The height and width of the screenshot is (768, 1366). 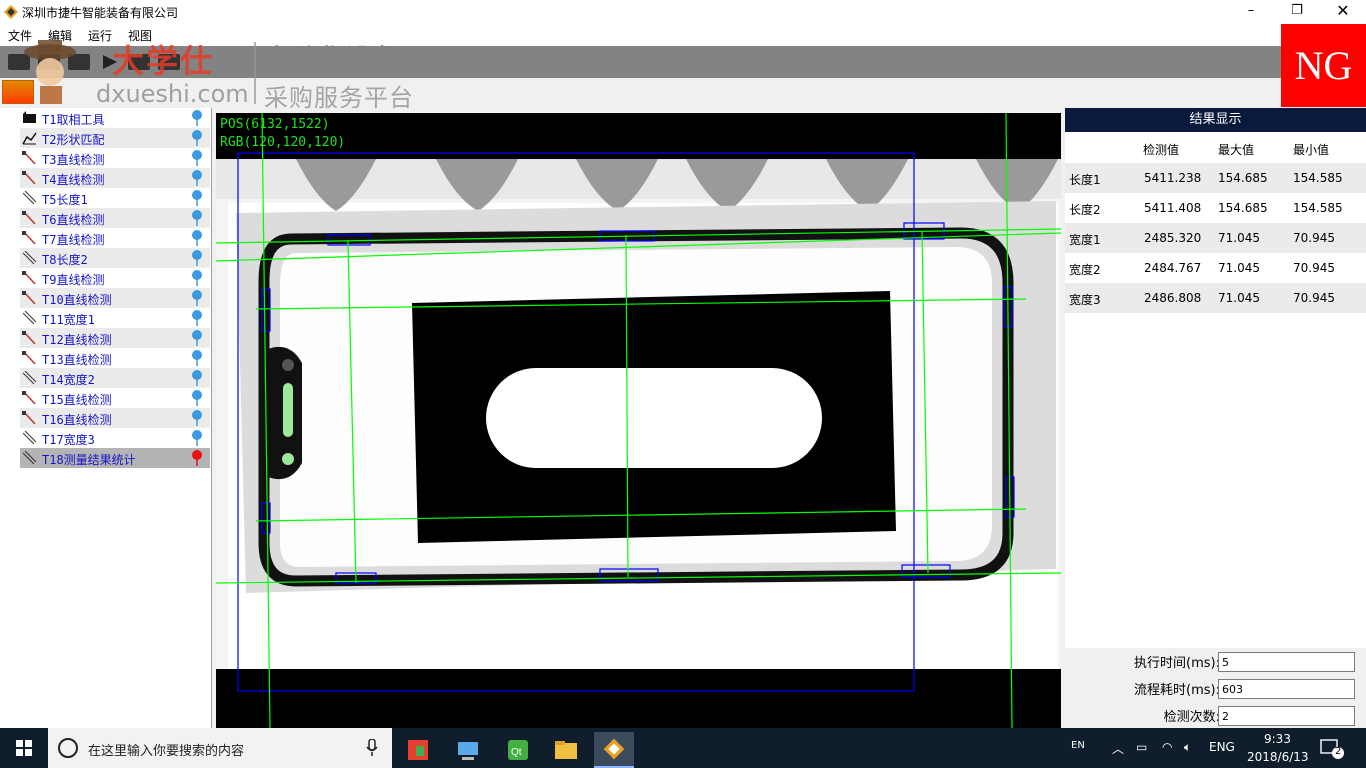 I want to click on tree-item: T7直线检测, so click(x=115, y=238).